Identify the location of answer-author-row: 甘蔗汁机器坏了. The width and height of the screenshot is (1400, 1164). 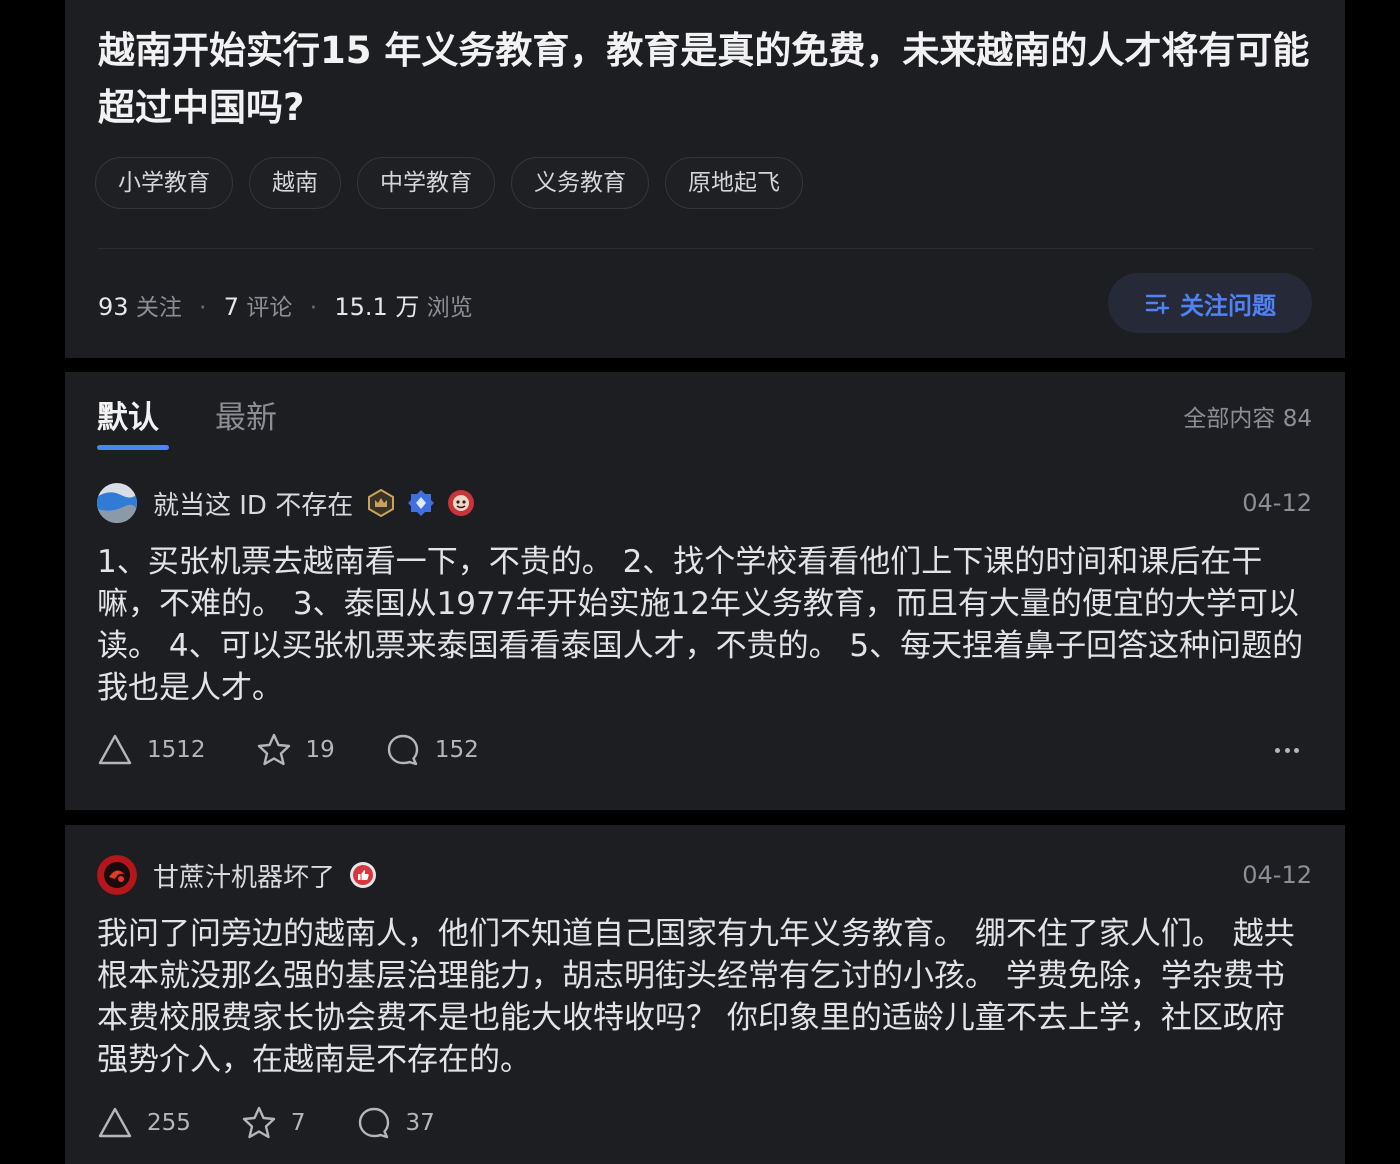
(243, 875).